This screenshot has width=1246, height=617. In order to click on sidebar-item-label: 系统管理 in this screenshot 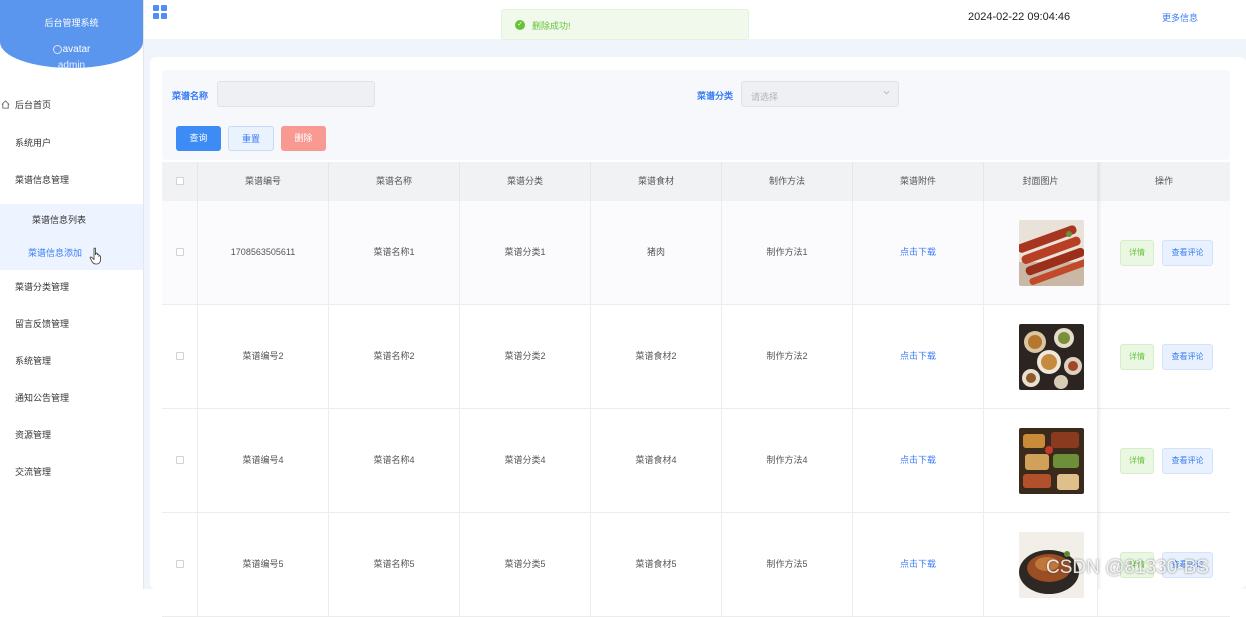, I will do `click(33, 361)`.